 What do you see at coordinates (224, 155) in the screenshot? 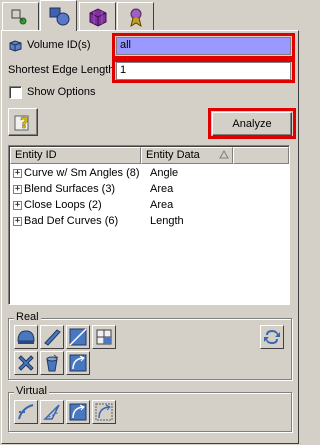
I see `sort-triangle-icon` at bounding box center [224, 155].